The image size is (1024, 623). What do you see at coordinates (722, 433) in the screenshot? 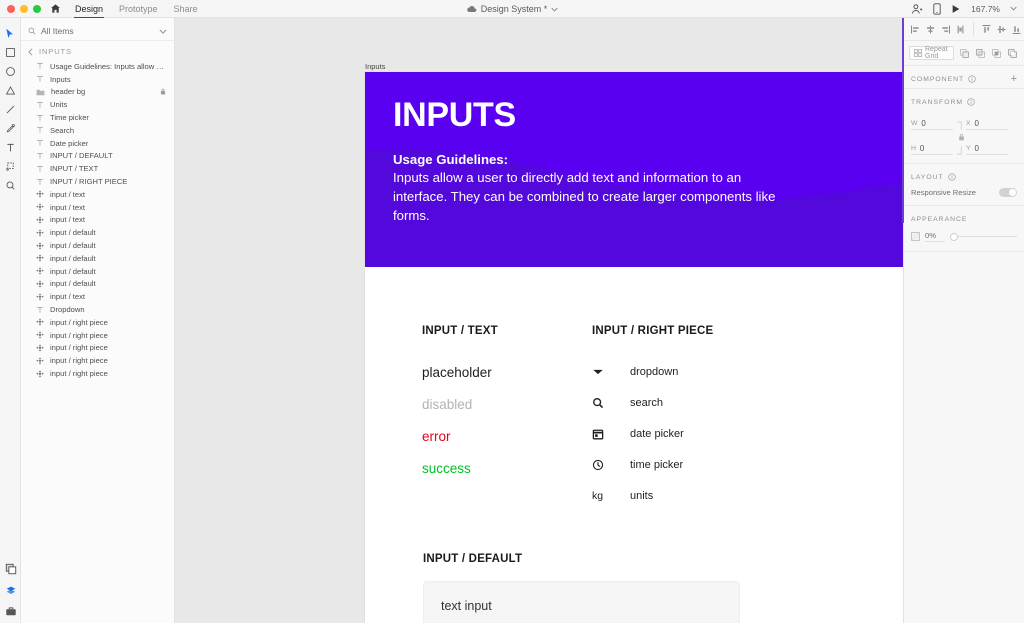
I see `right-piece-row-date-picker: date picker` at bounding box center [722, 433].